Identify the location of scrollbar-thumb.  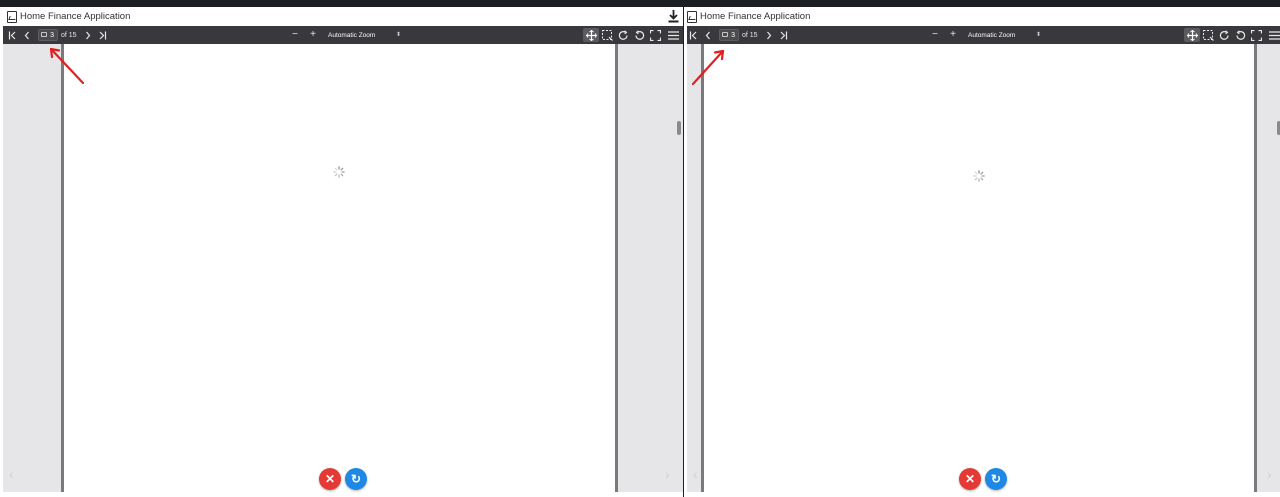
(679, 128).